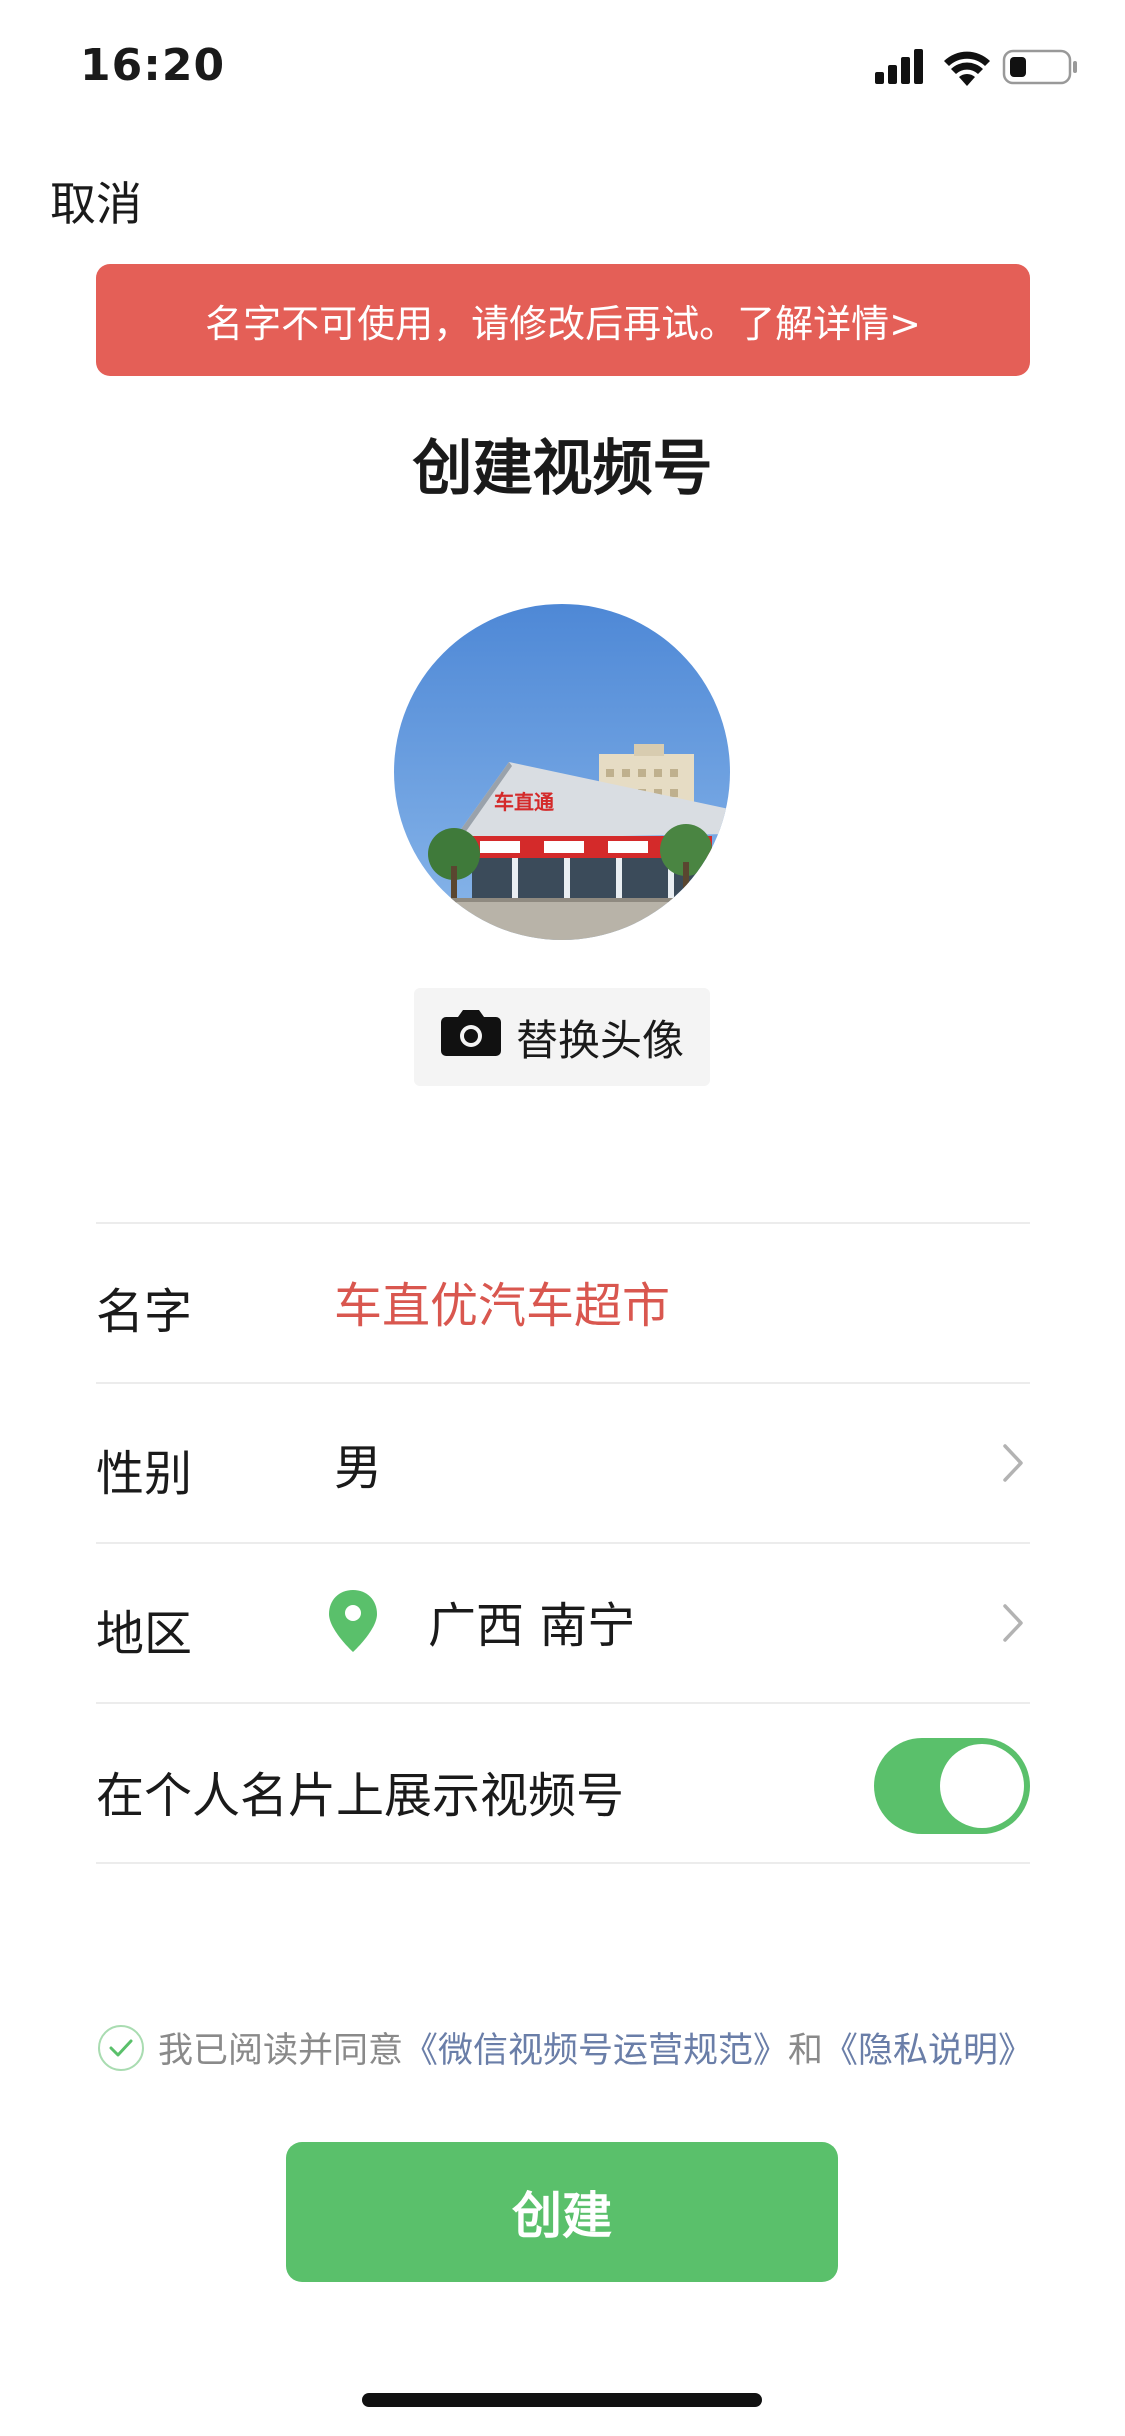  Describe the element at coordinates (96, 201) in the screenshot. I see `cancel-button: 取消` at that location.